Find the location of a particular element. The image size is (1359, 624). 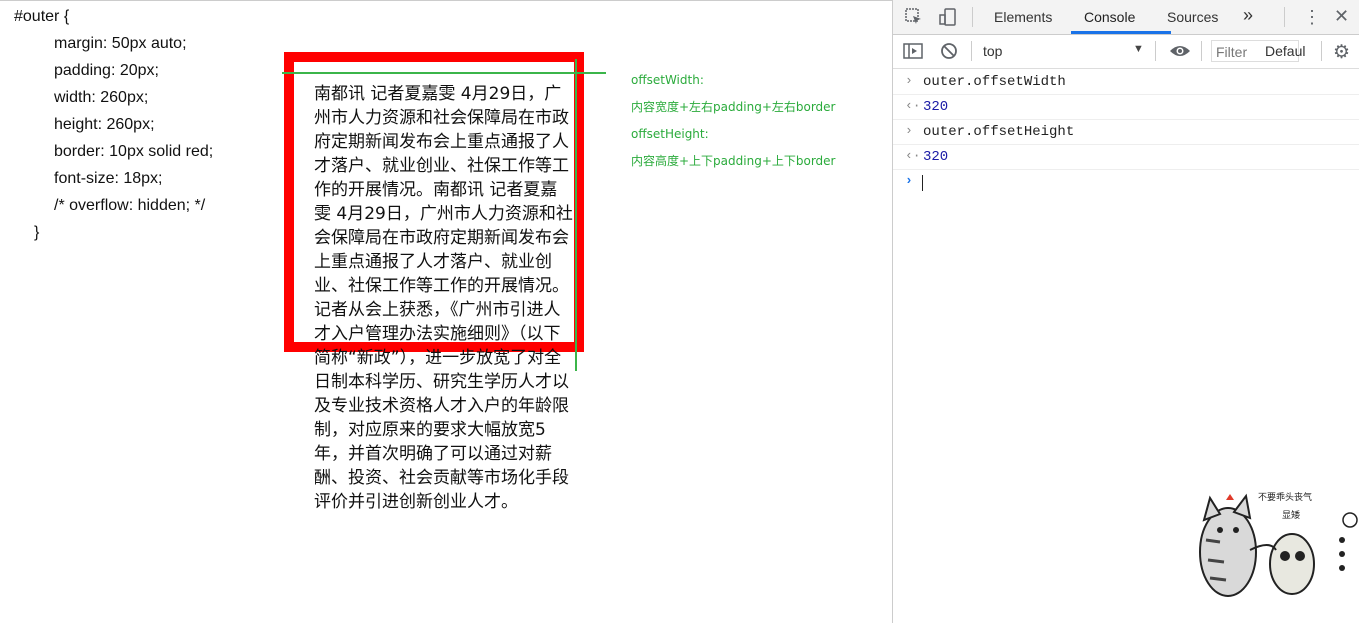

chevron-down-icon: ▼ is located at coordinates (1138, 49).